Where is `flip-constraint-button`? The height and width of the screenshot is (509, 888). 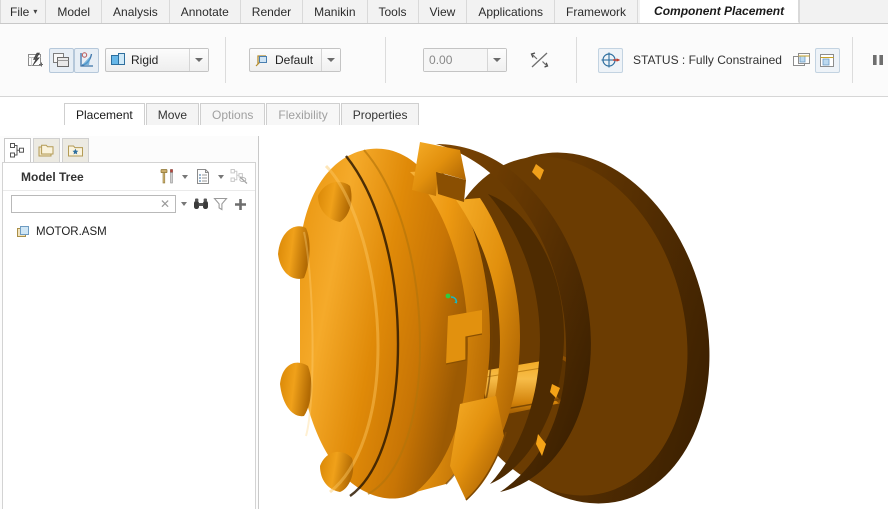 flip-constraint-button is located at coordinates (539, 60).